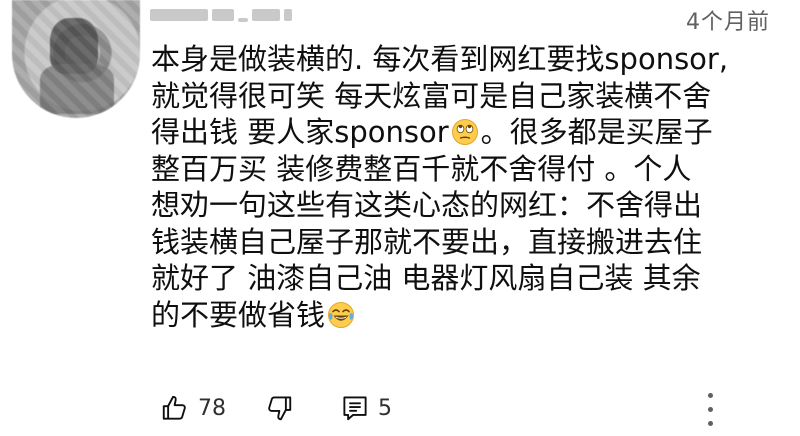  I want to click on like-count: 78, so click(212, 408).